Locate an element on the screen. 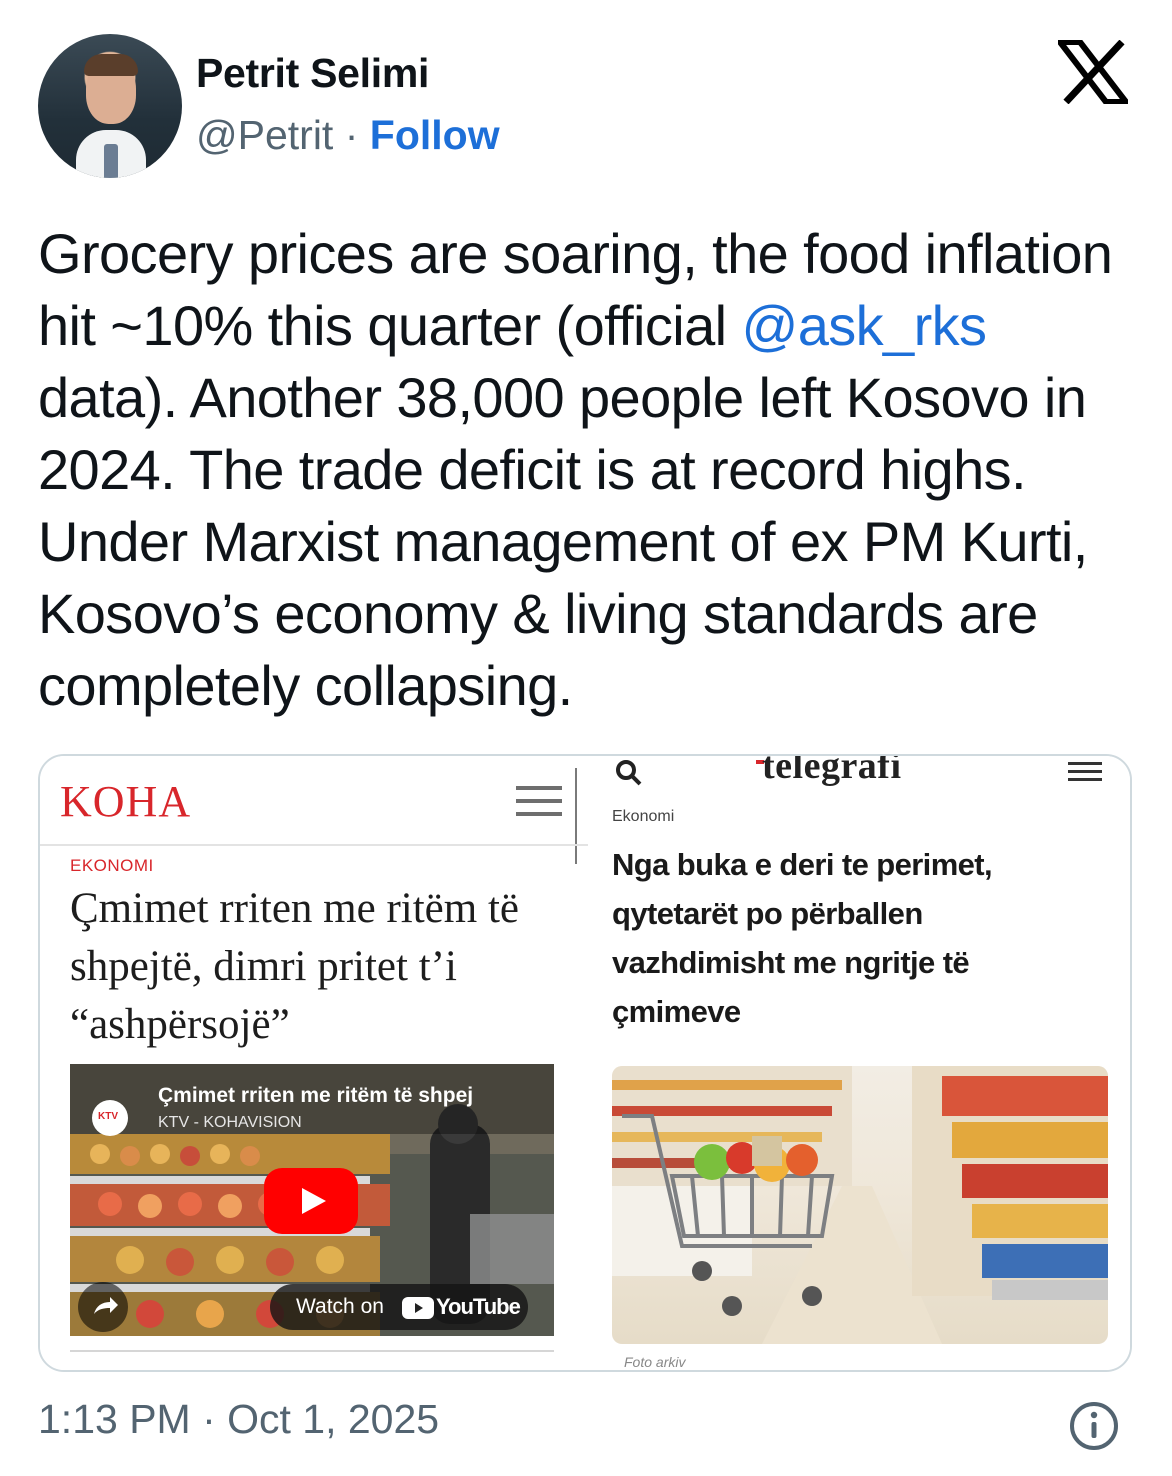  telegrafi-menu-icon is located at coordinates (1085, 774).